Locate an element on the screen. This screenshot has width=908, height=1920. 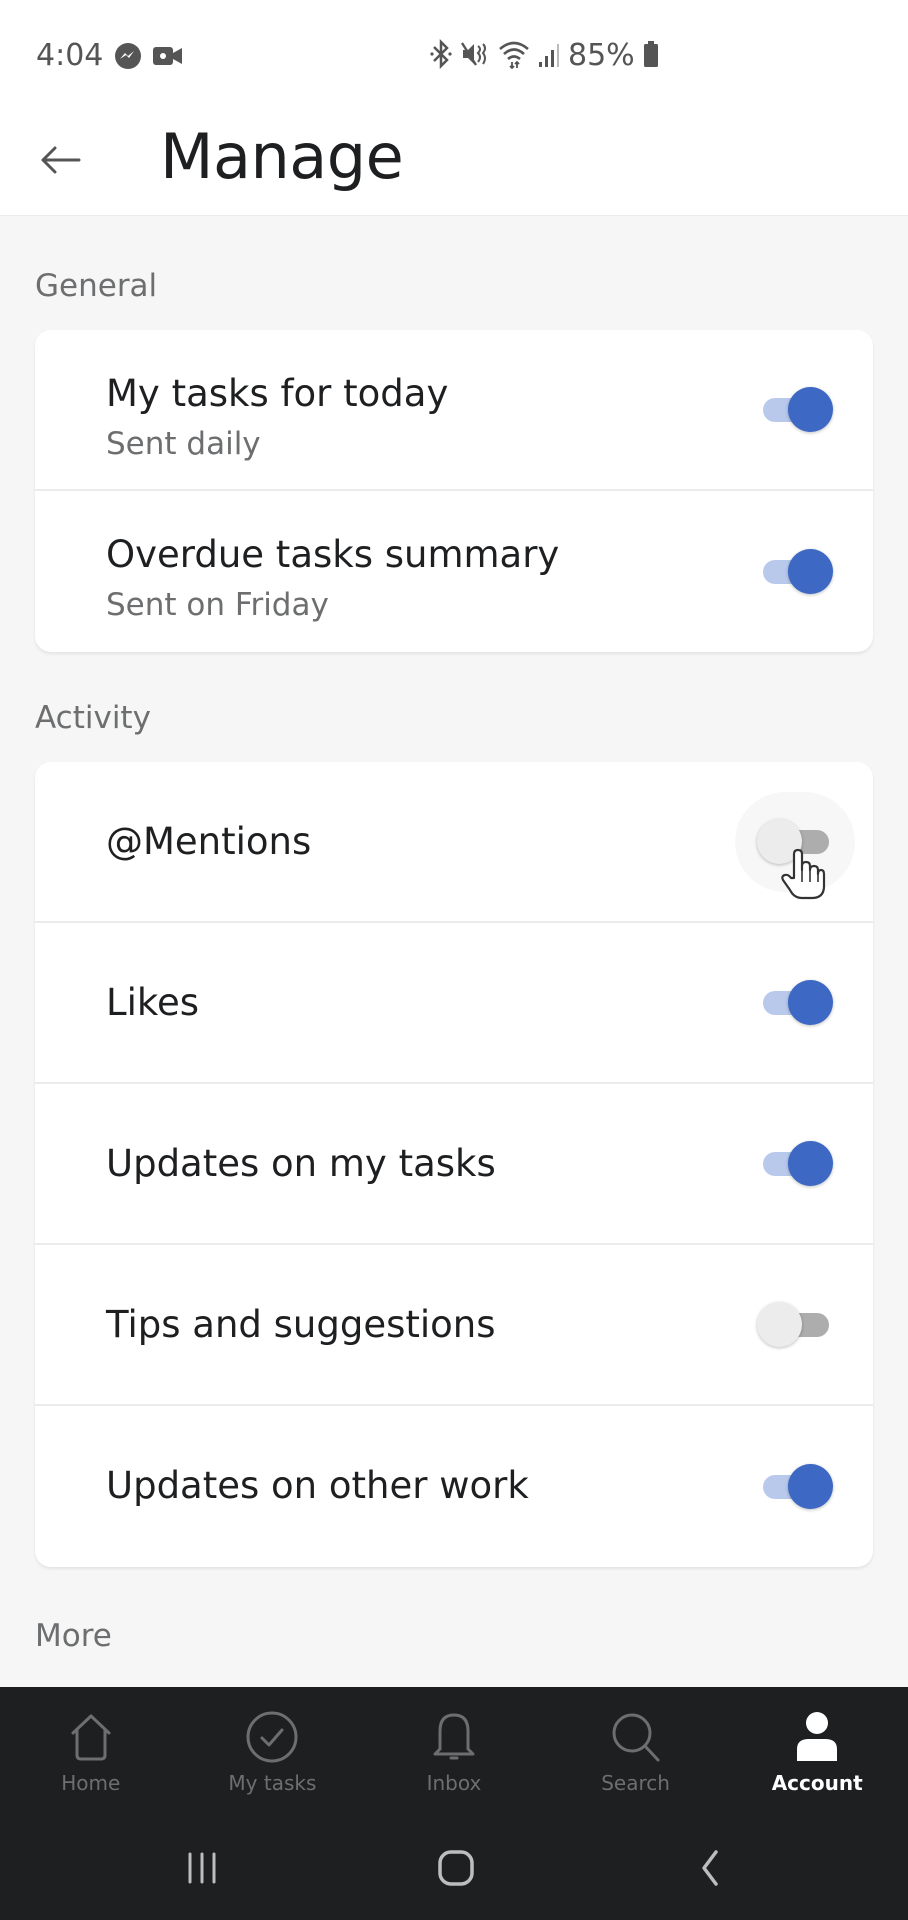
check-circle-icon is located at coordinates (272, 1737).